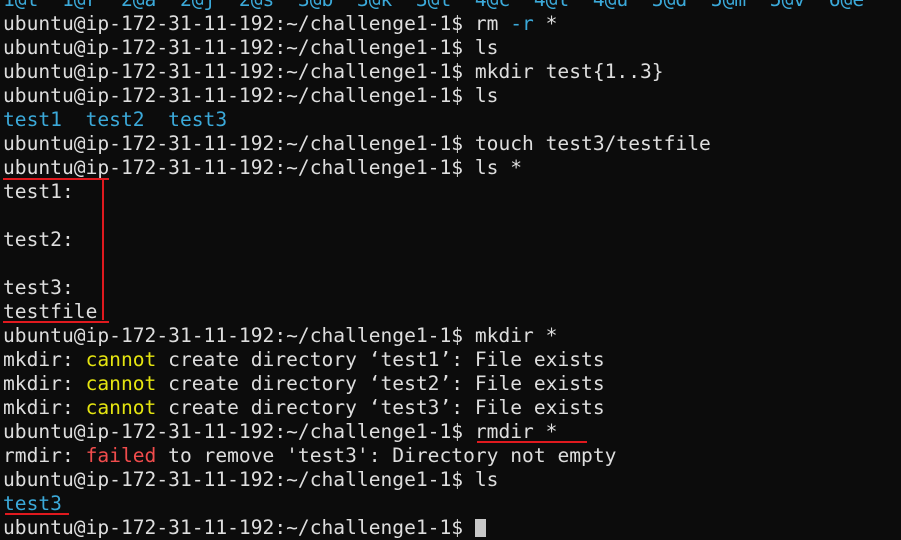  What do you see at coordinates (592, 143) in the screenshot?
I see `command-text: touch test3/testfile` at bounding box center [592, 143].